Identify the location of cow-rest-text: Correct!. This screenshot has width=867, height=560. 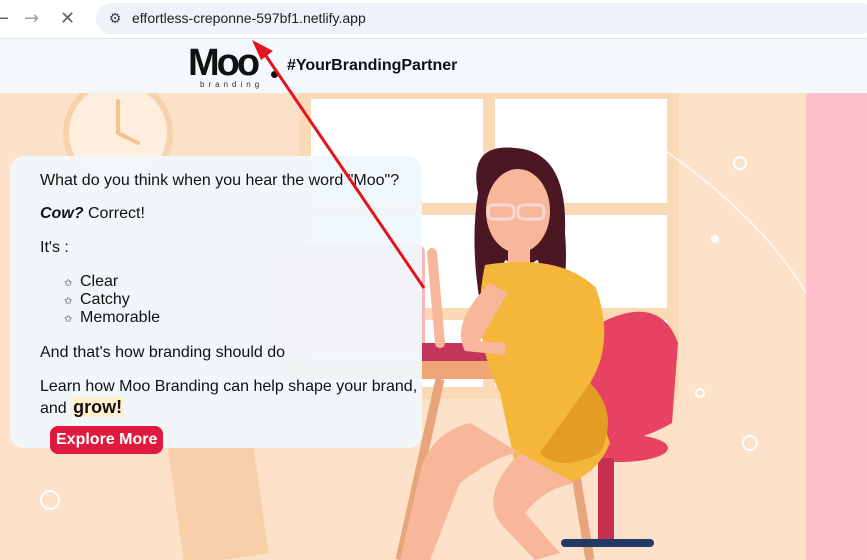
(114, 213).